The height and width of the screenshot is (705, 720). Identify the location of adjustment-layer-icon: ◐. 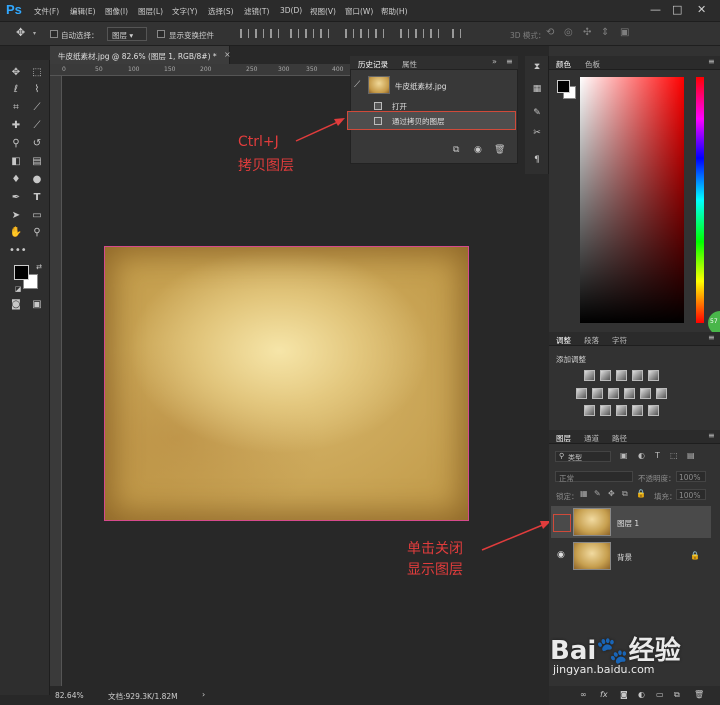
(641, 694).